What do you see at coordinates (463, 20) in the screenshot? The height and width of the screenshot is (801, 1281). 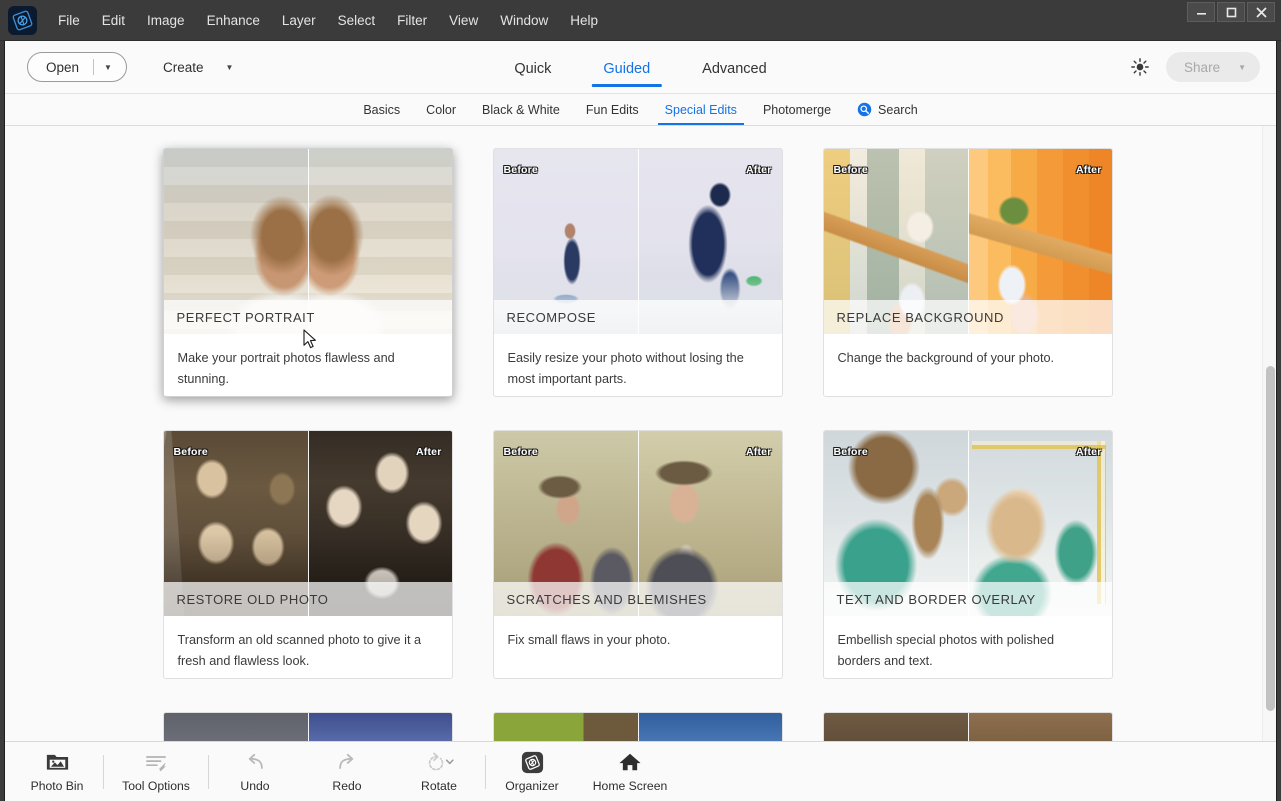 I see `menu-item-view: View` at bounding box center [463, 20].